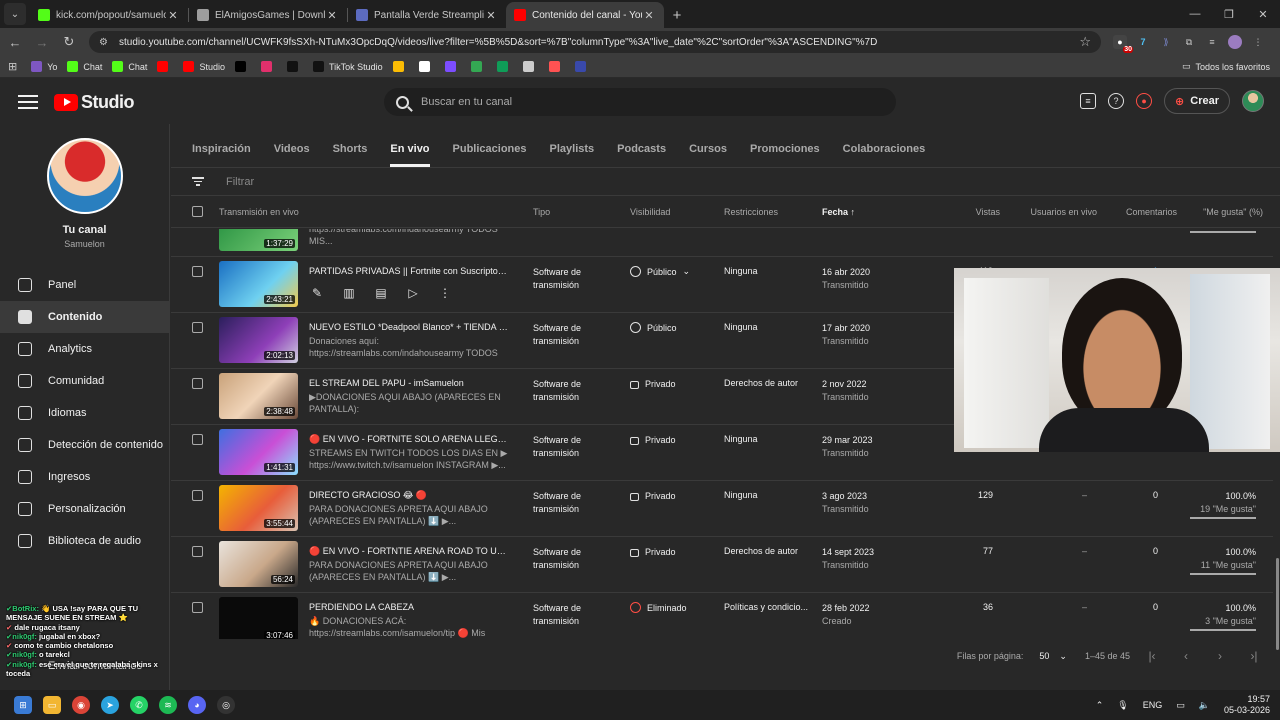 The image size is (1280, 720). Describe the element at coordinates (1088, 101) in the screenshot. I see `feedback-icon: ≡` at that location.